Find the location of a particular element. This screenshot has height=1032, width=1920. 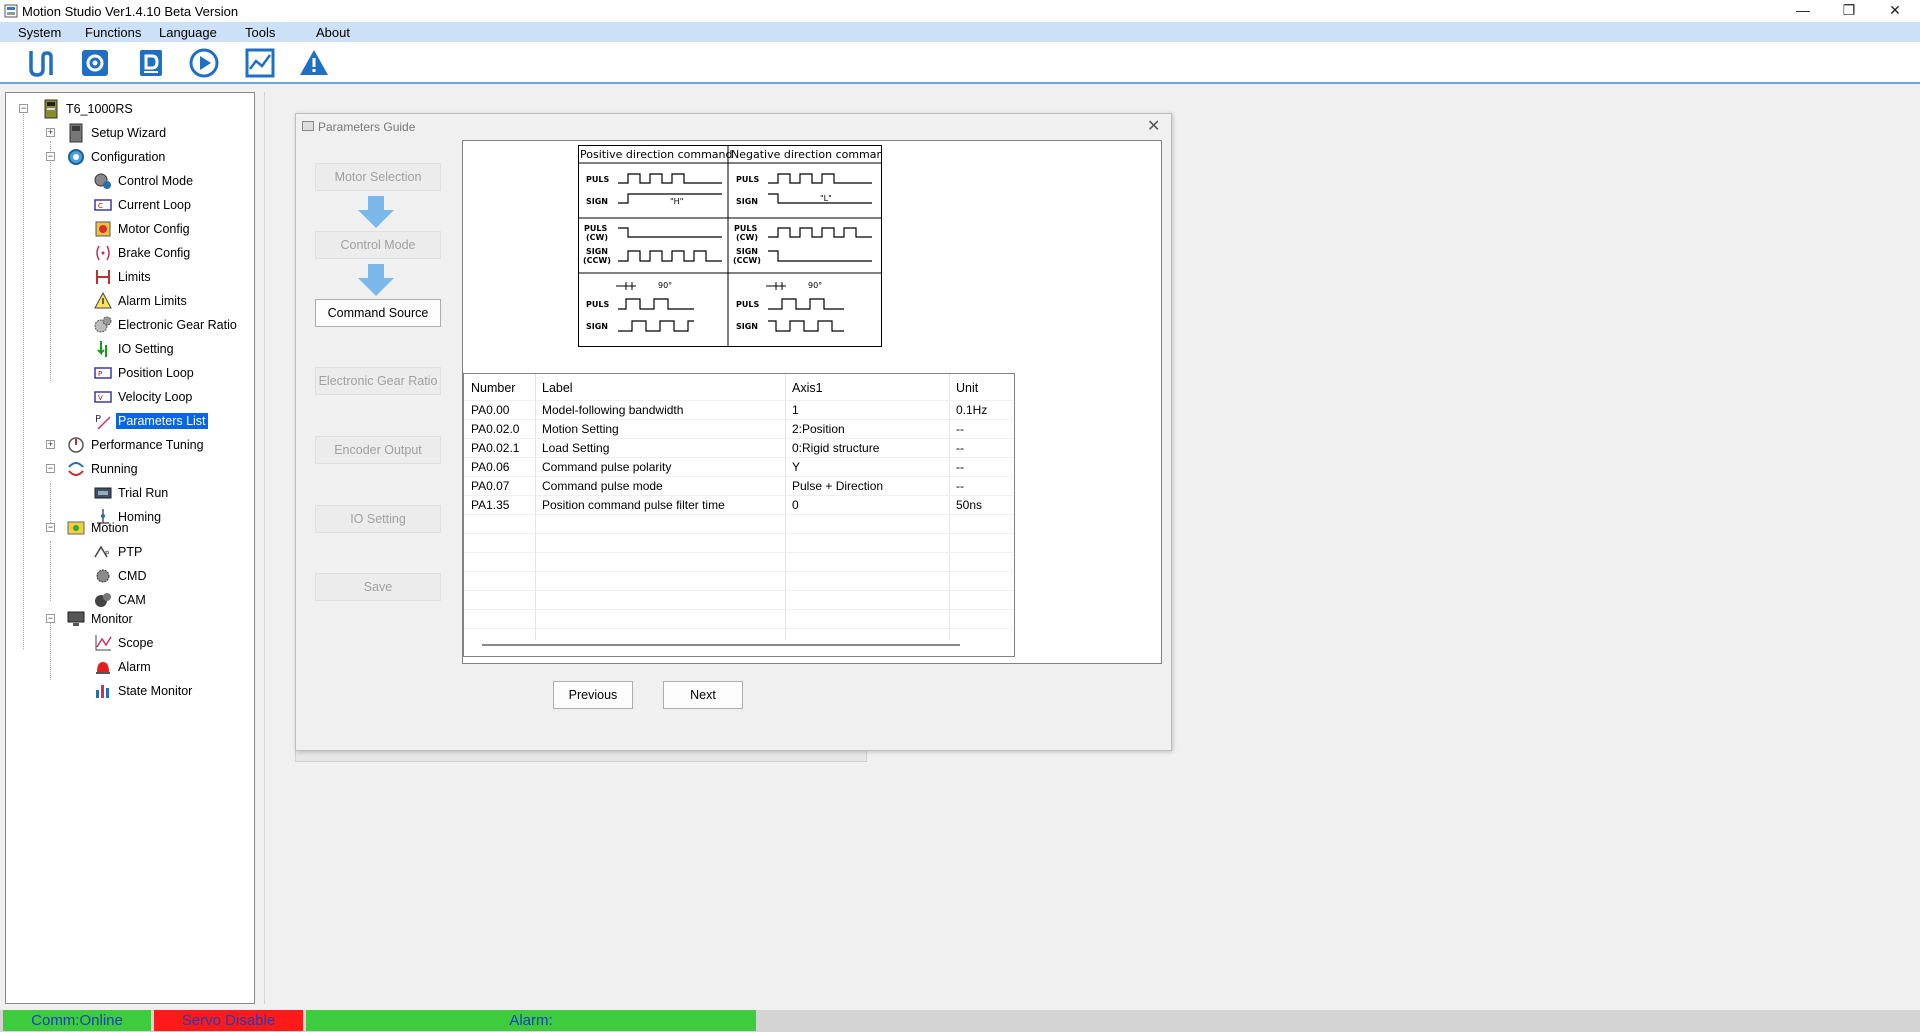

horizontal-scrollbar is located at coordinates (721, 645).